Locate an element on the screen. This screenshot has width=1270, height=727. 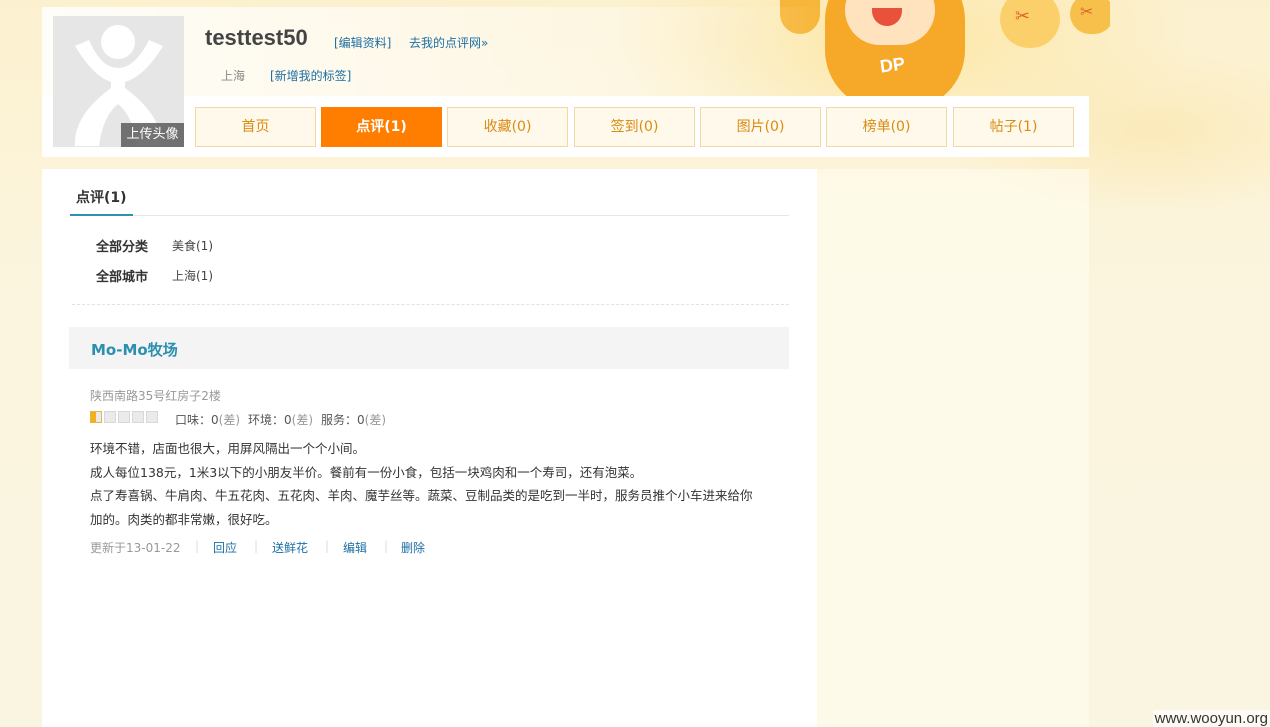
taste-value: 0 is located at coordinates (215, 420).